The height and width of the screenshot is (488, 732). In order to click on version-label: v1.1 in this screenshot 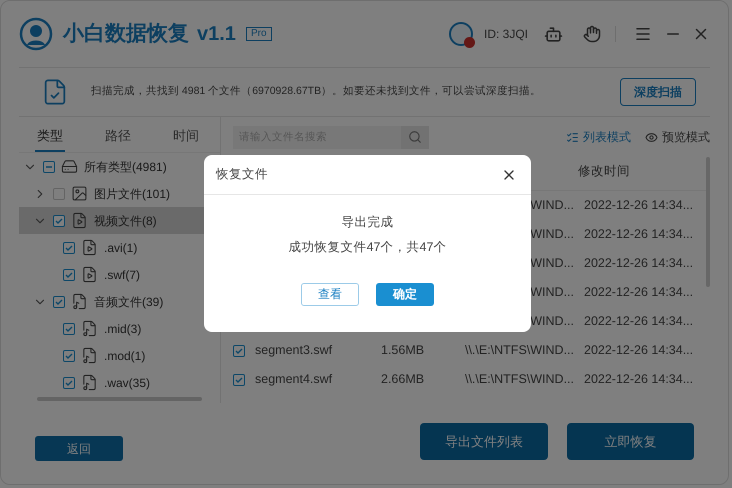, I will do `click(216, 34)`.